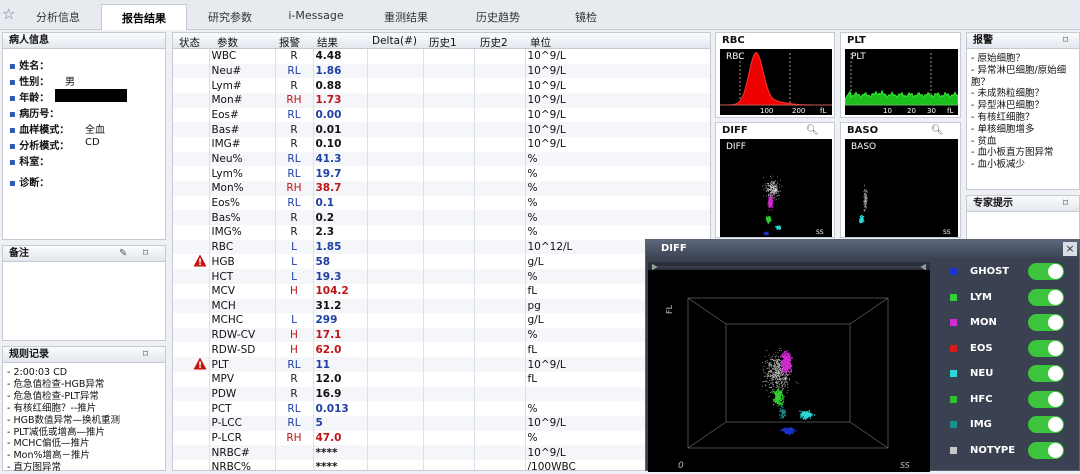  What do you see at coordinates (316, 17) in the screenshot?
I see `tab-imessage: i-Message` at bounding box center [316, 17].